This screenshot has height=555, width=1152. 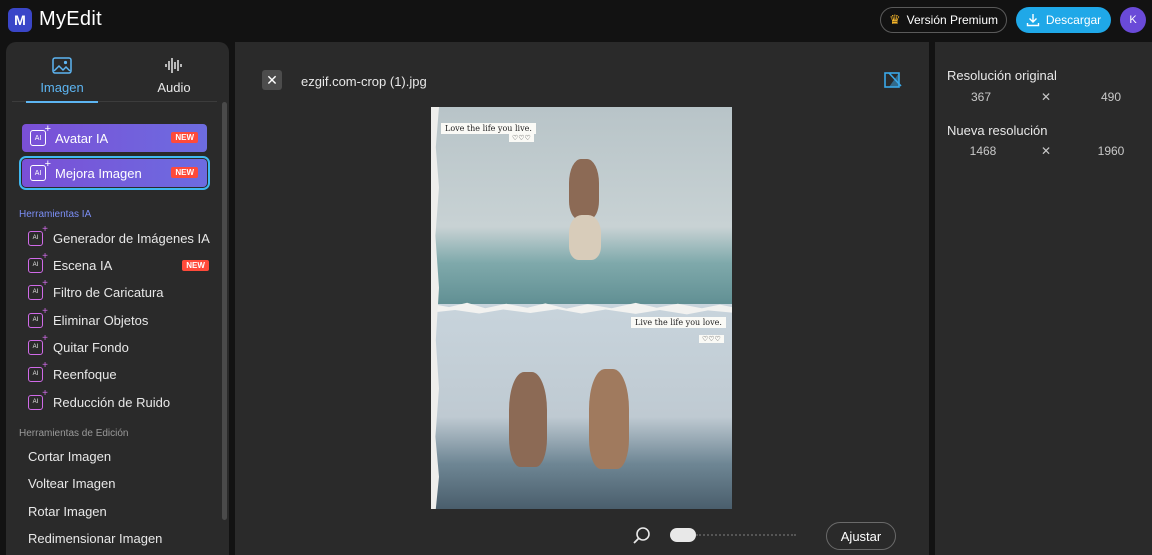 I want to click on sidebar-item-caricatura: AI Filtro de Caricatura, so click(x=96, y=290).